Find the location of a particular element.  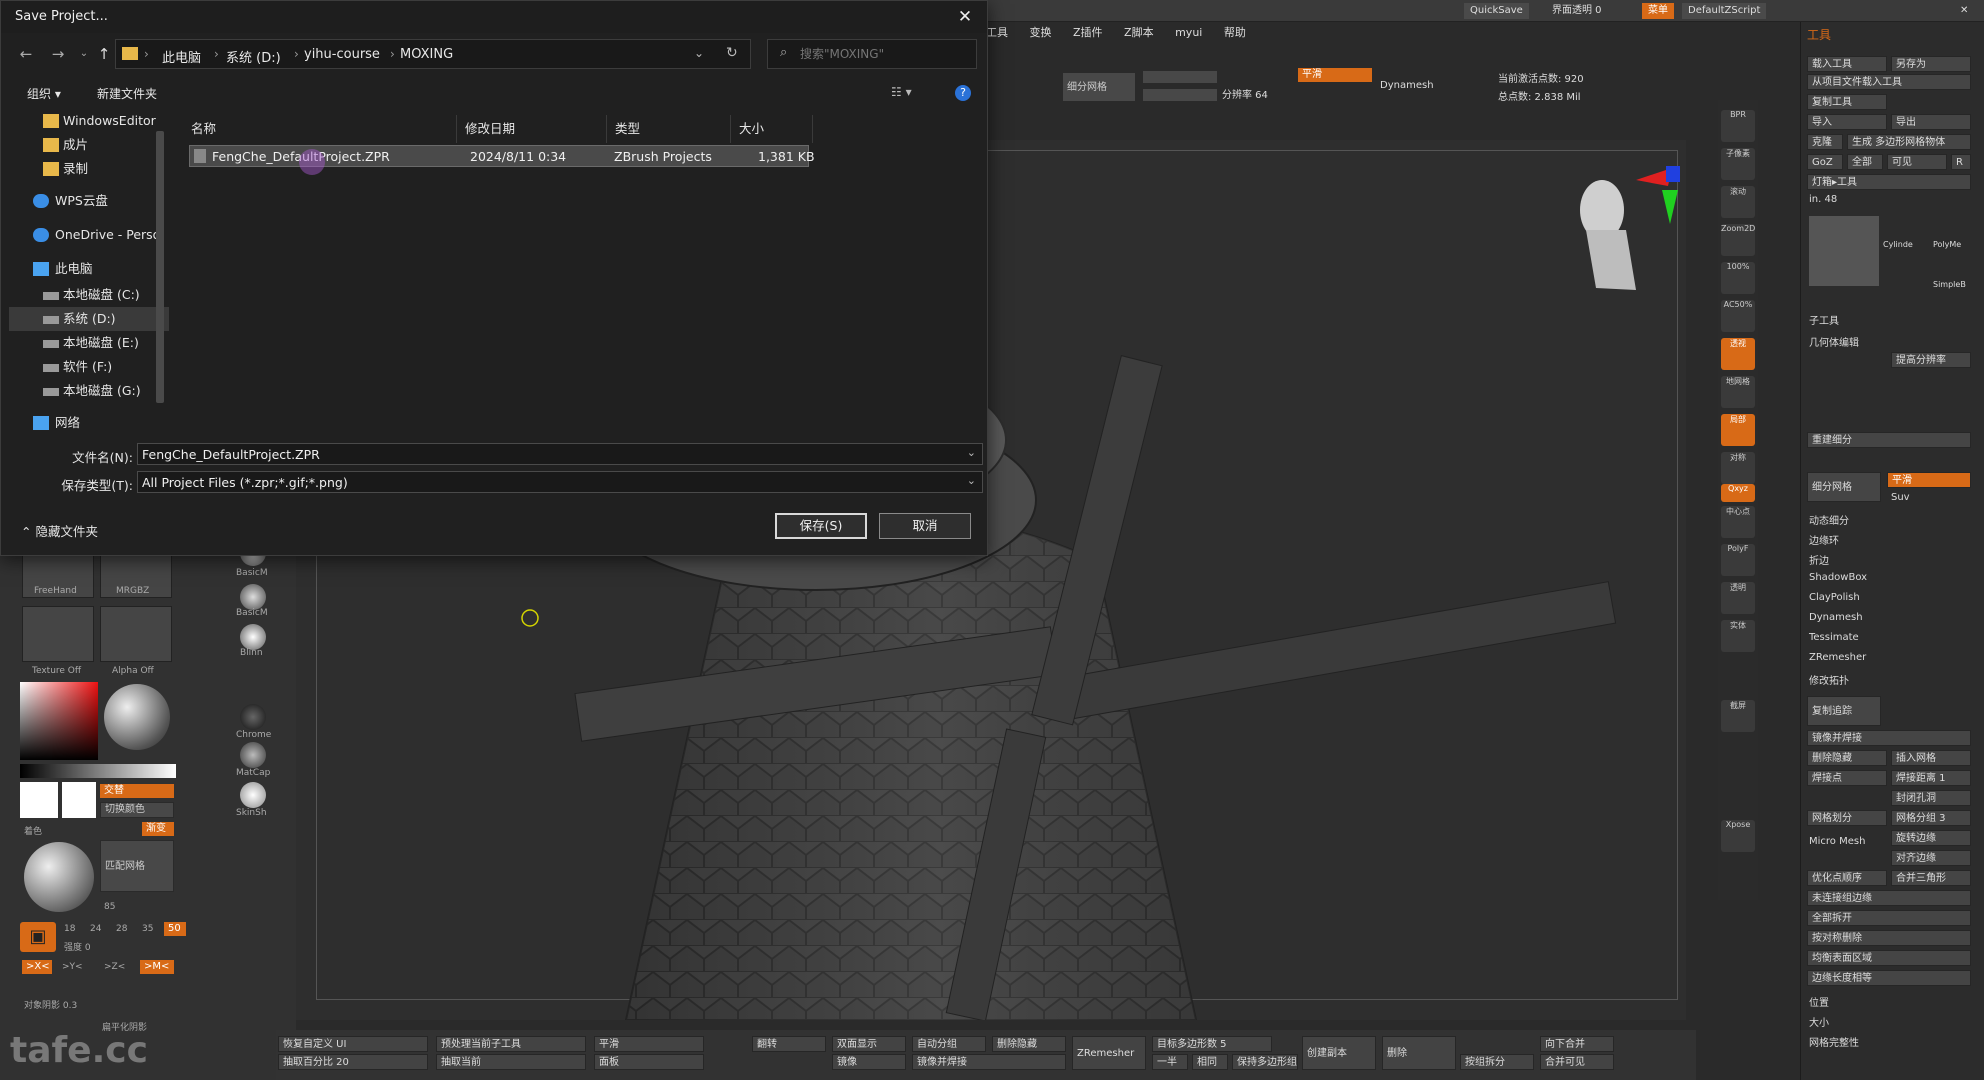

higher-res-button: 提高分辨率 is located at coordinates (1931, 360).